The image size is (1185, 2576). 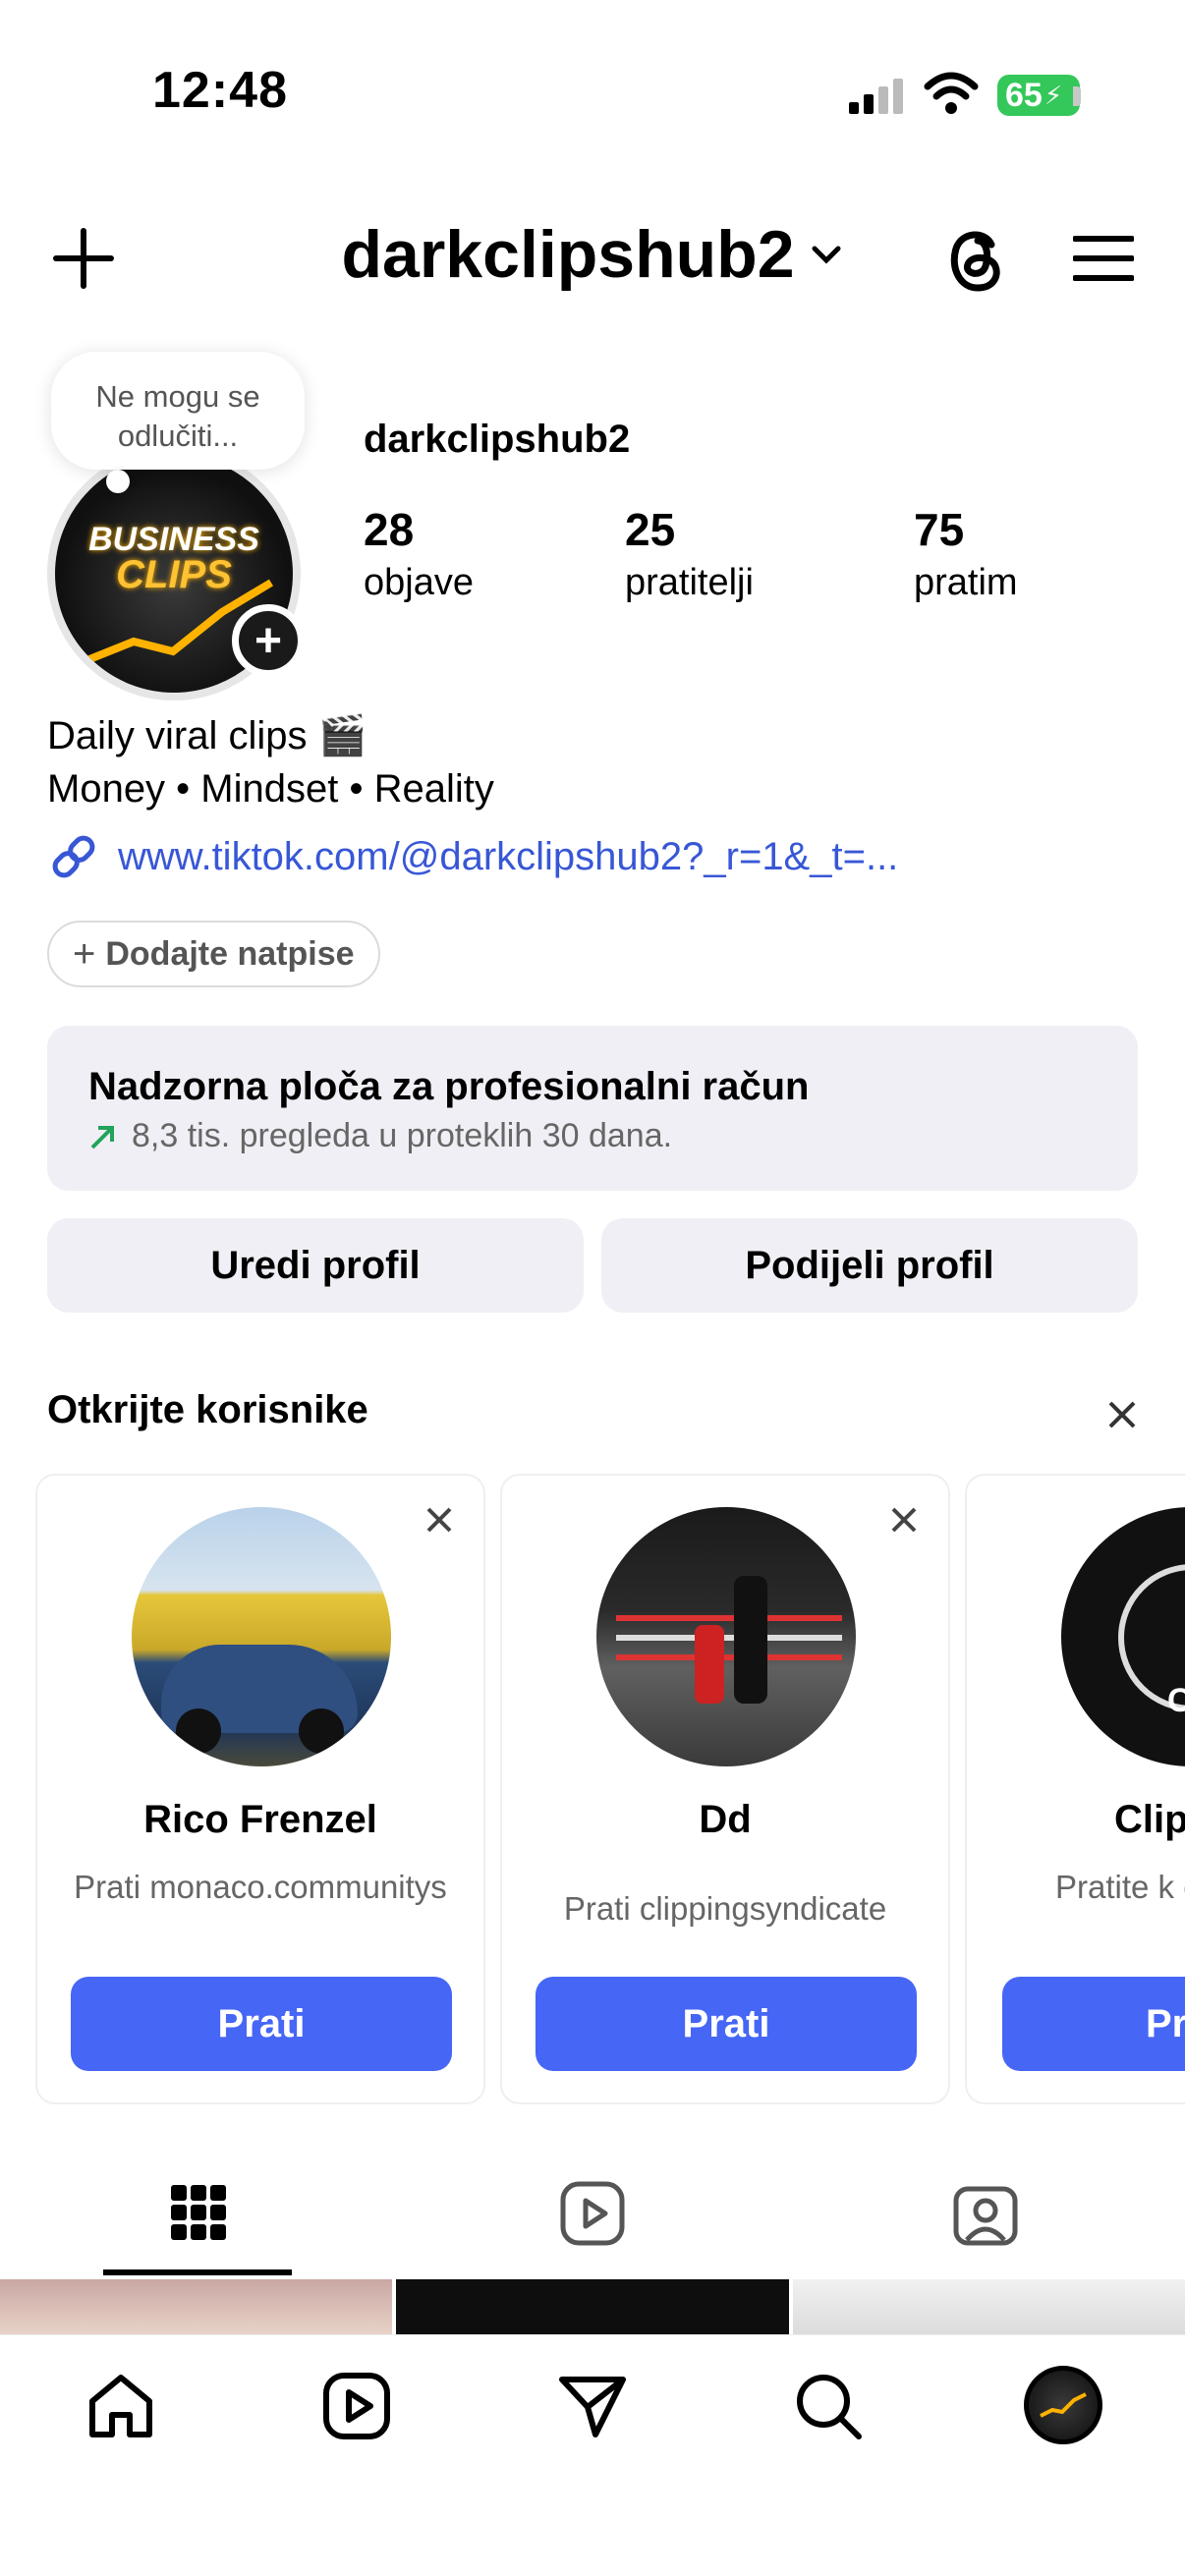 I want to click on suggested-user-reason: Pratite k clippings, so click(x=1120, y=1887).